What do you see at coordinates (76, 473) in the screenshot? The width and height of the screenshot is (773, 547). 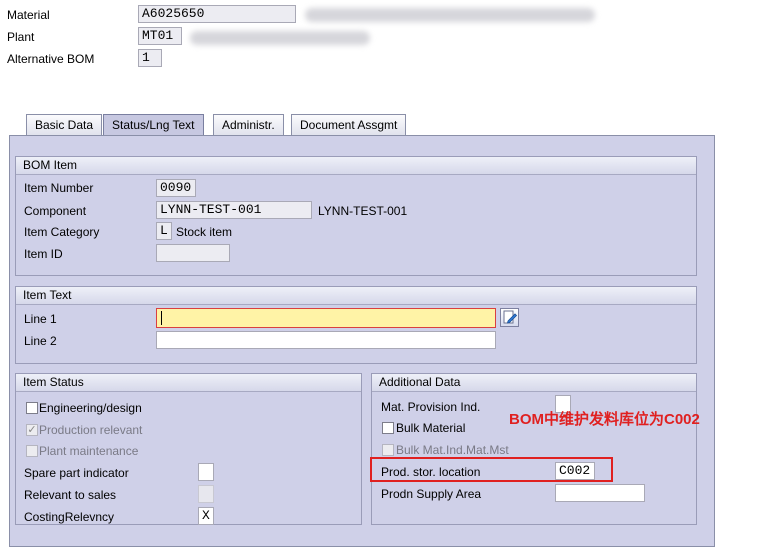 I see `spare-part-label: Spare part indicator` at bounding box center [76, 473].